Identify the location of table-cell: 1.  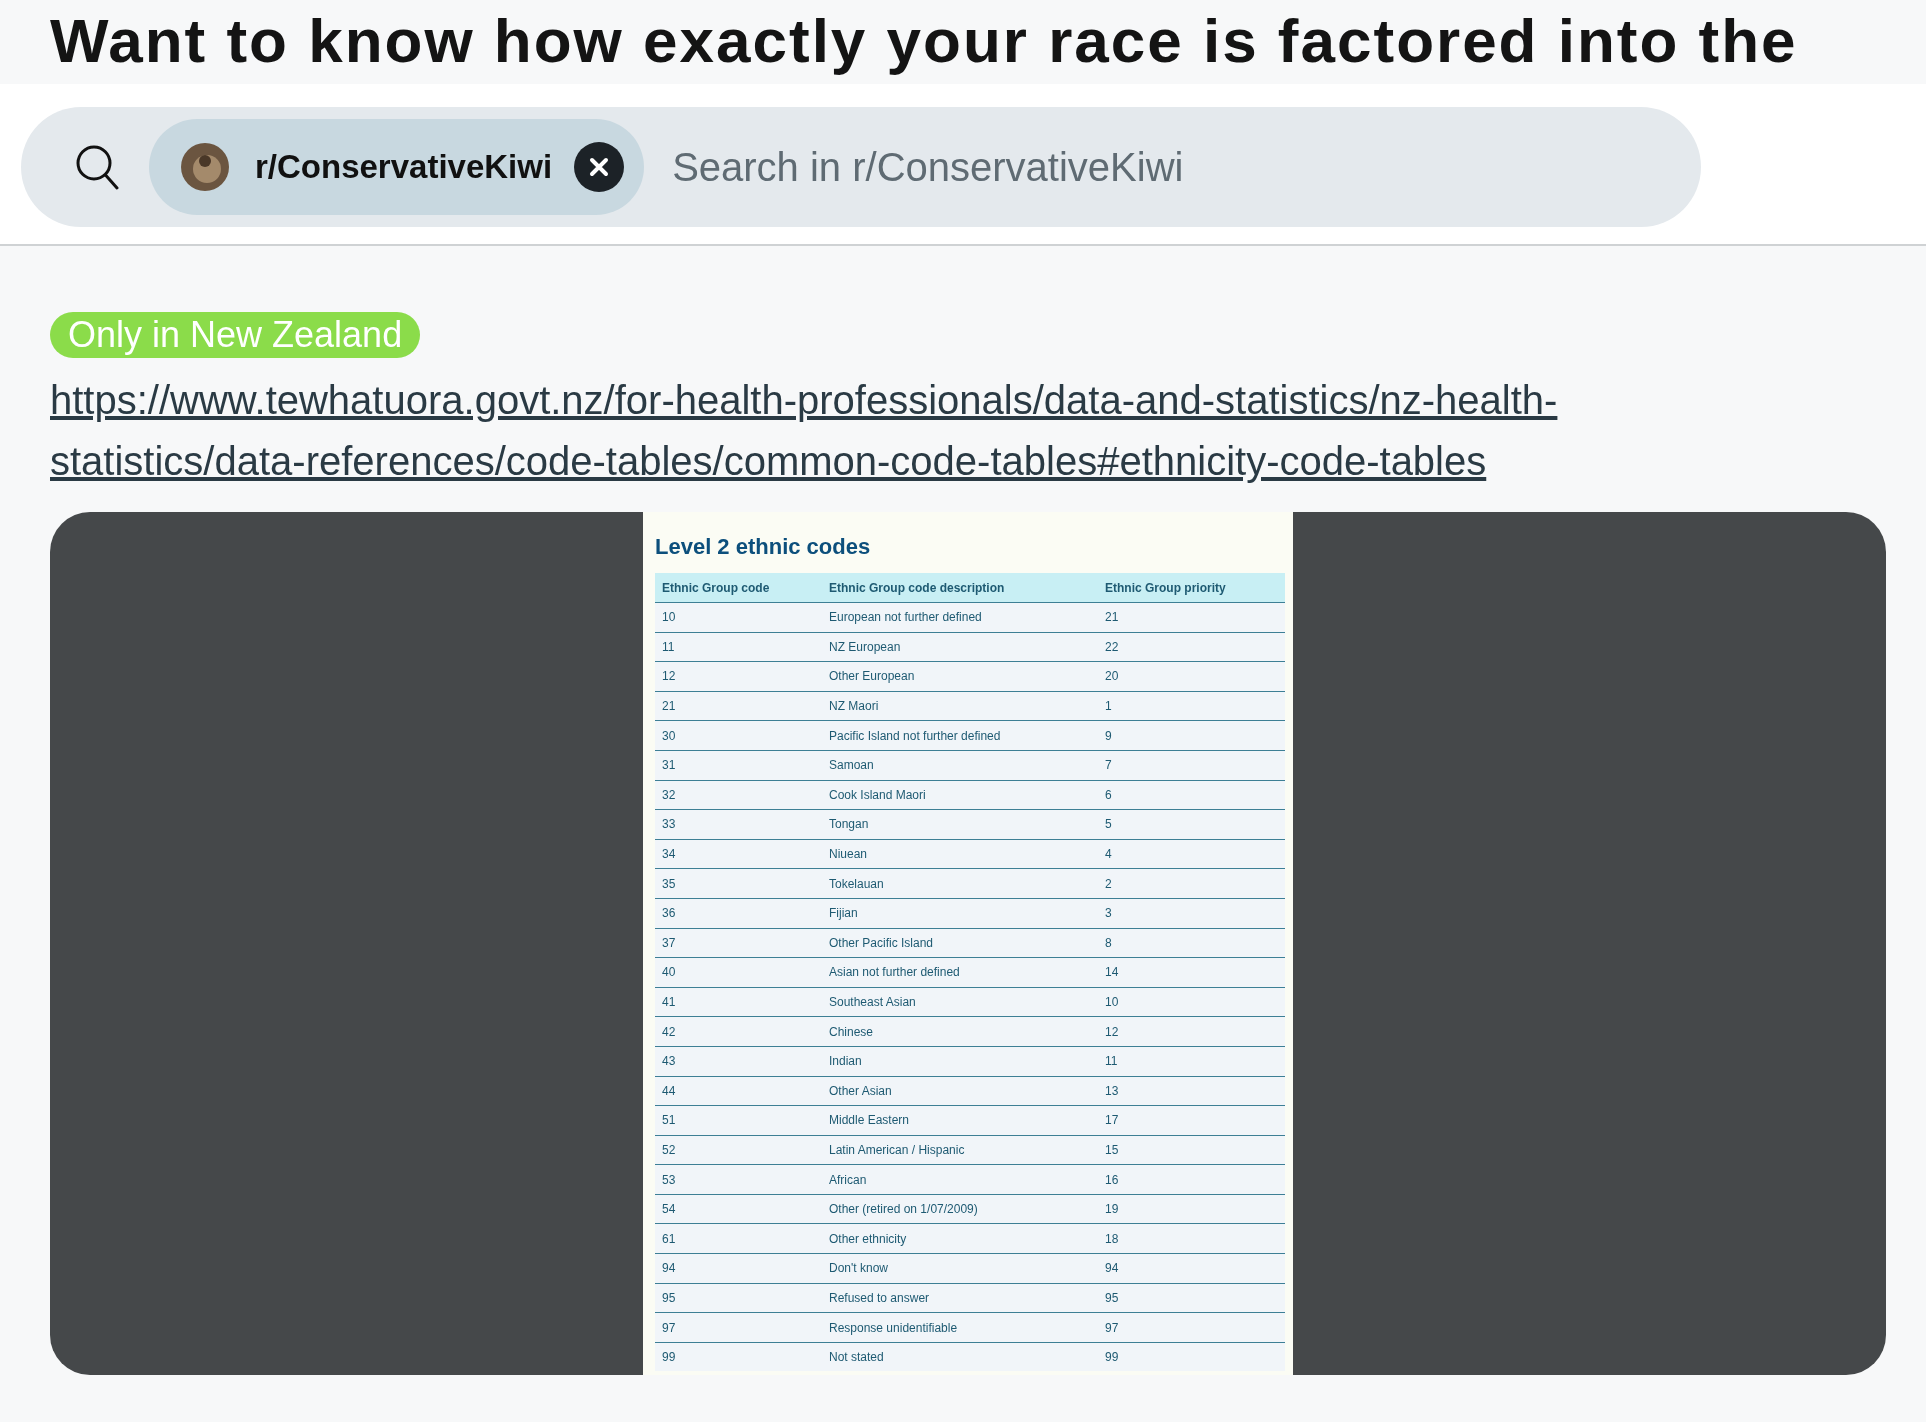
(1191, 706).